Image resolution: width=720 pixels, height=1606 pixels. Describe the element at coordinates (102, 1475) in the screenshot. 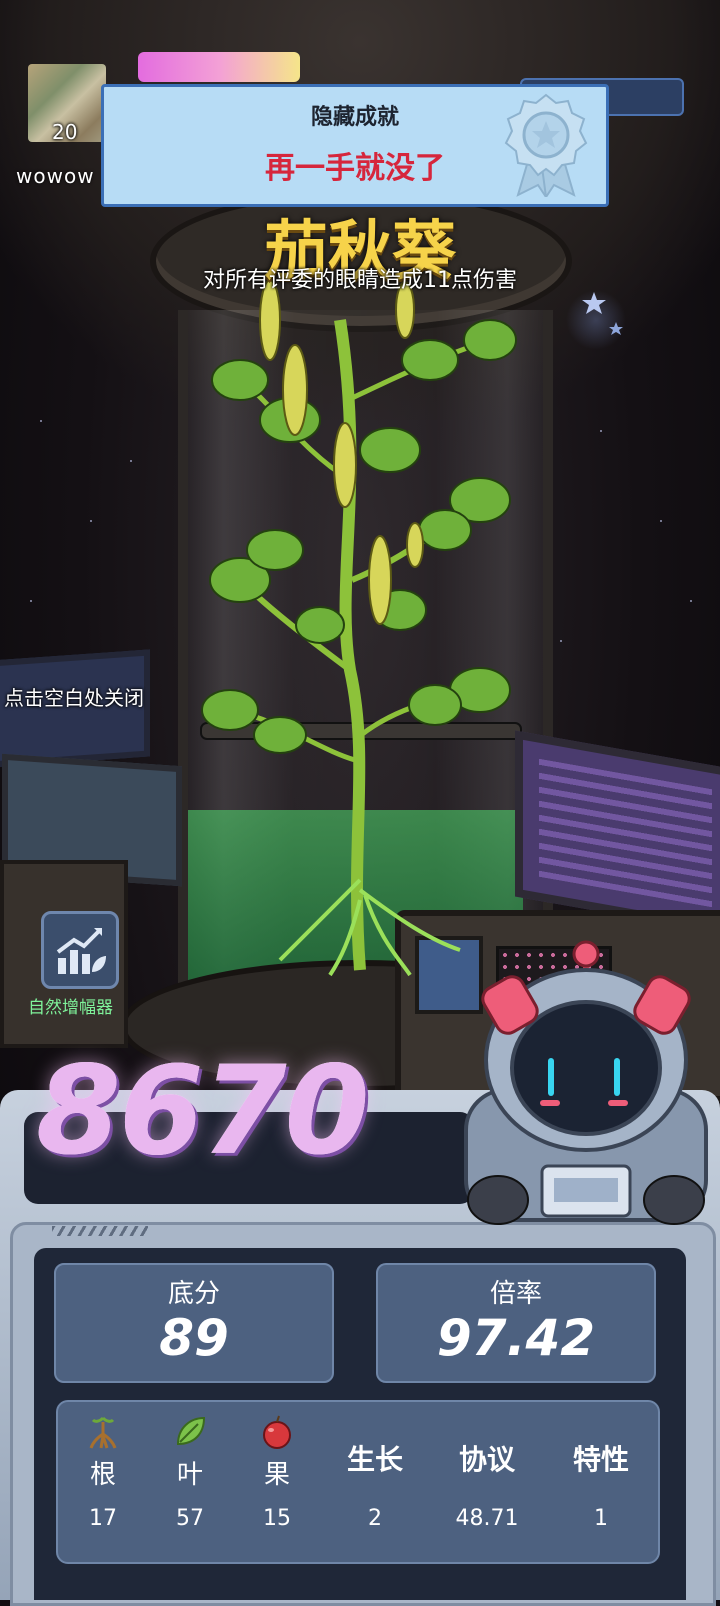

I see `attribute-label: 根` at that location.